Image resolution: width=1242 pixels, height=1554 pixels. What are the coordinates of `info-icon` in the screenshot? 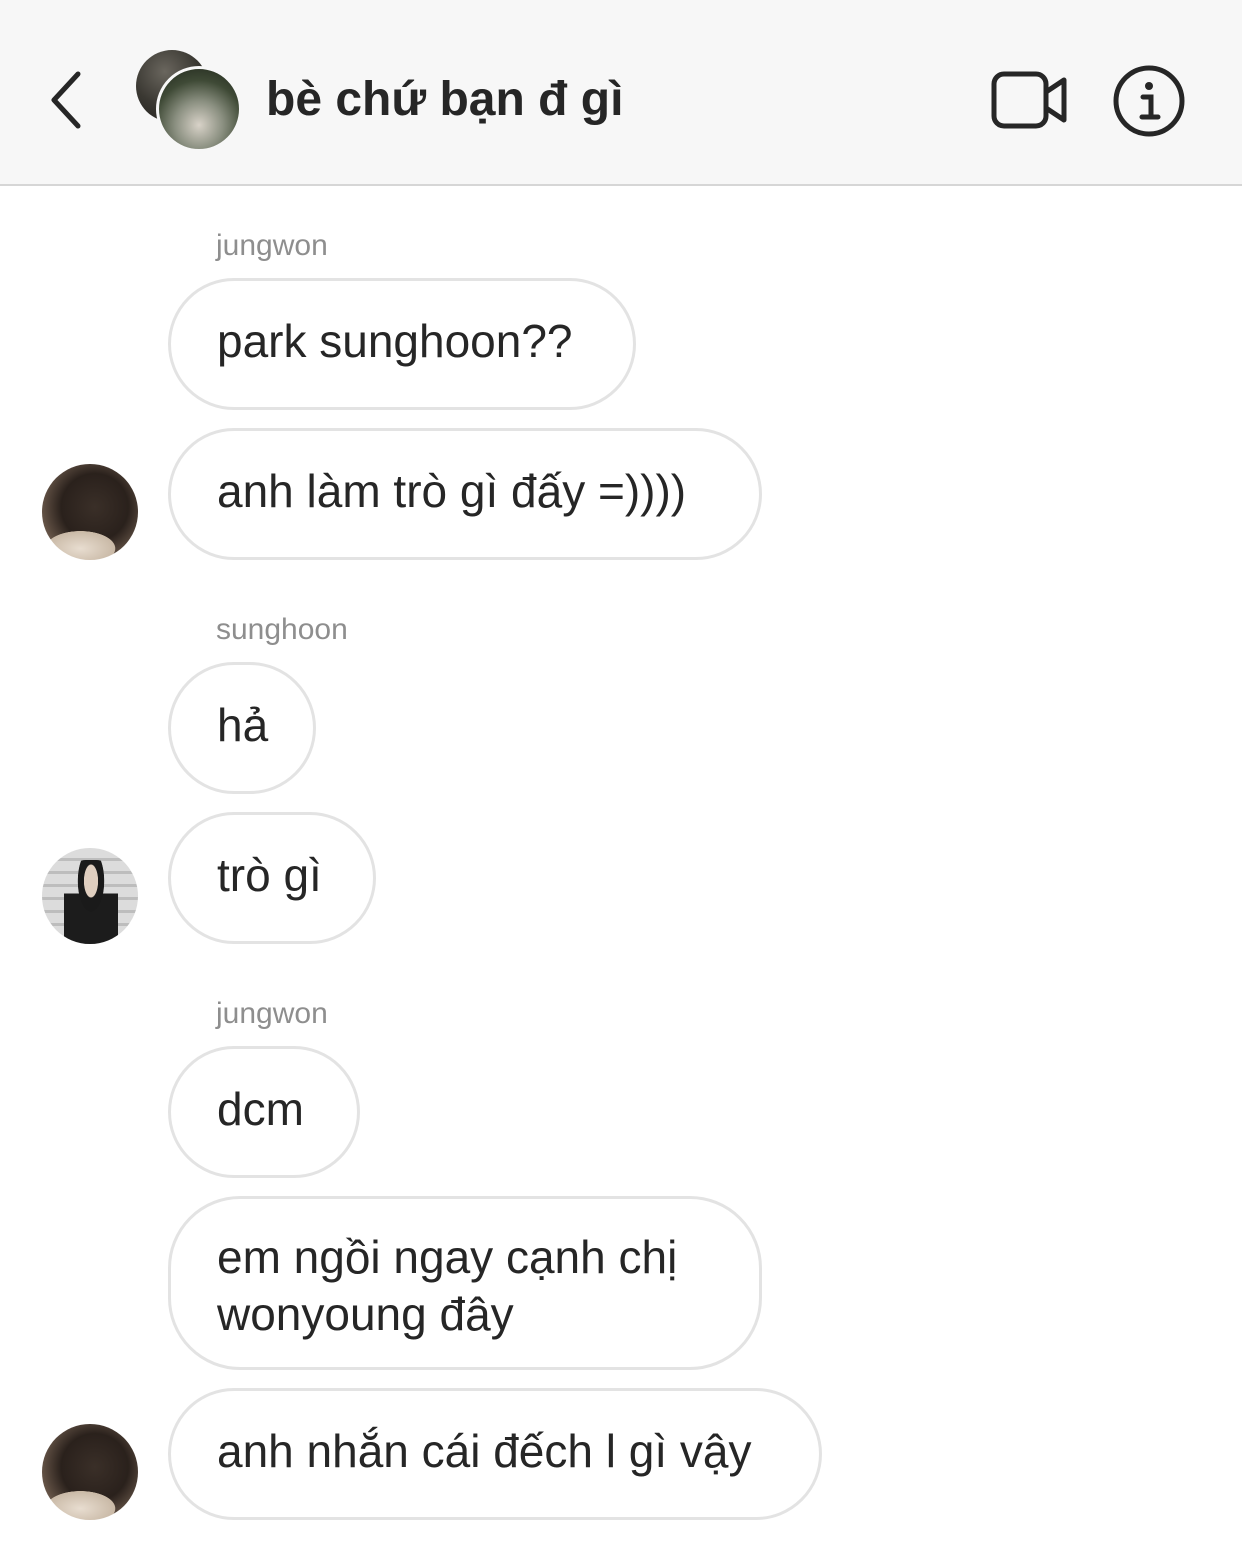 It's located at (1149, 101).